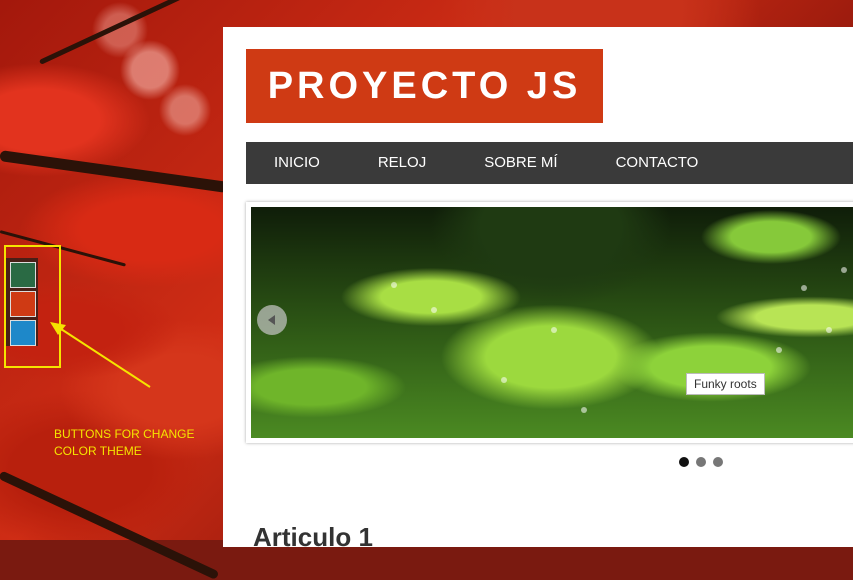 Image resolution: width=853 pixels, height=580 pixels. I want to click on main-navigation: INICIO RELOJ SOBRE MÍ CONTACTO, so click(549, 163).